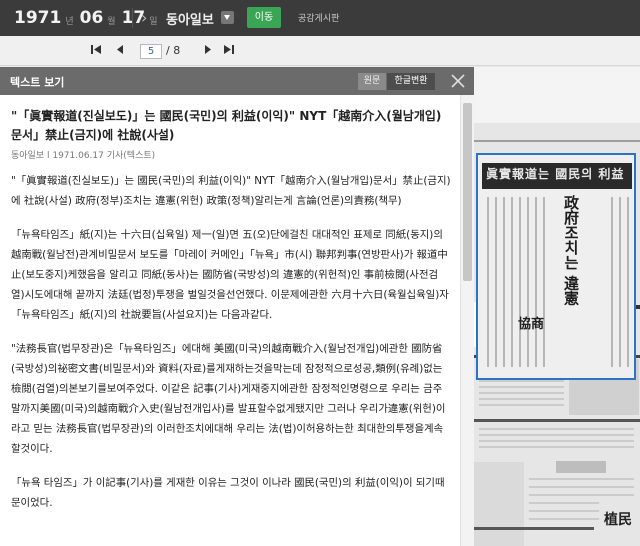 The image size is (640, 546). I want to click on first-page-icon, so click(96, 51).